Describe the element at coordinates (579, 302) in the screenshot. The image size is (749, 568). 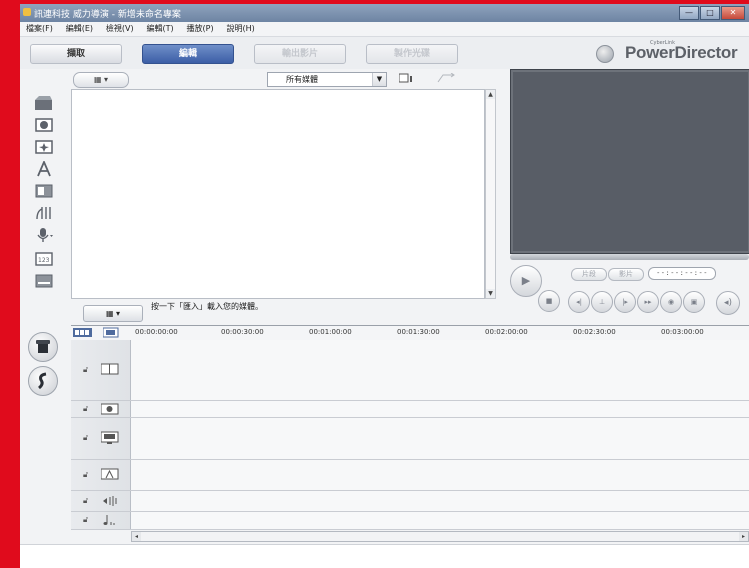
I see `previous-frame-icon: ◂|` at that location.